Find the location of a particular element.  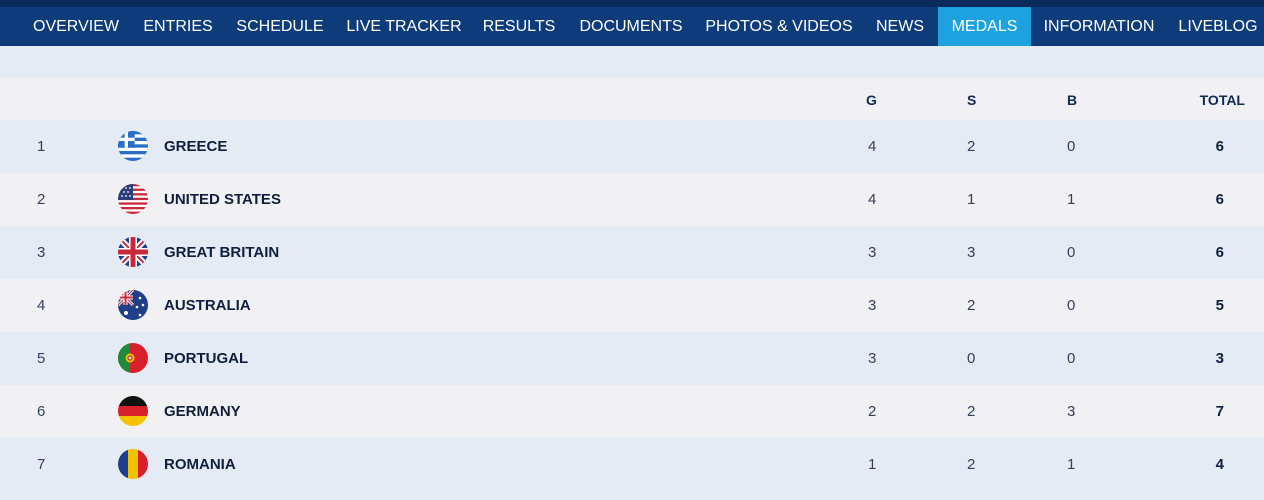

rank-cell: 3 is located at coordinates (41, 252).